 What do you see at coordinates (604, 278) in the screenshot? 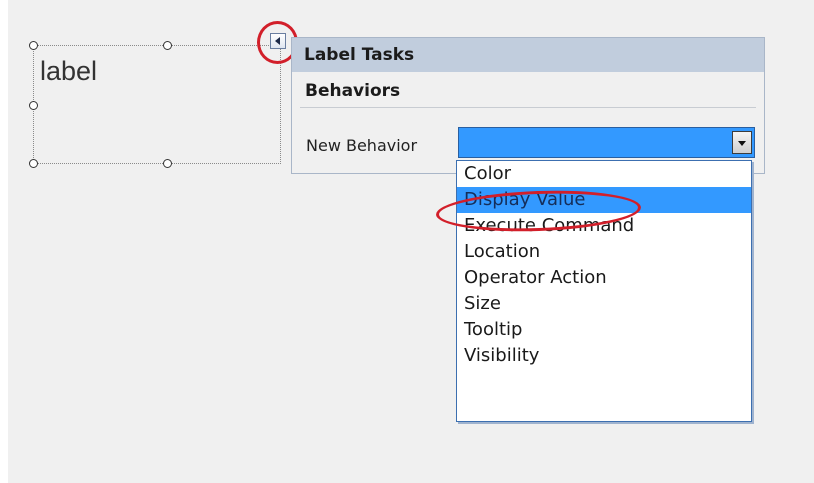
I see `option-operator-action: Operator Action` at bounding box center [604, 278].